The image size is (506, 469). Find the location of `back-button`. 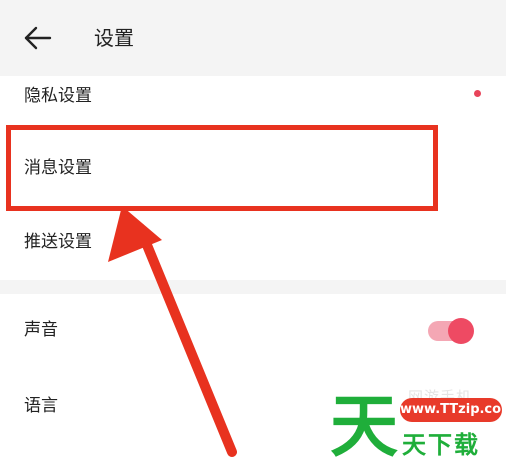

back-button is located at coordinates (38, 38).